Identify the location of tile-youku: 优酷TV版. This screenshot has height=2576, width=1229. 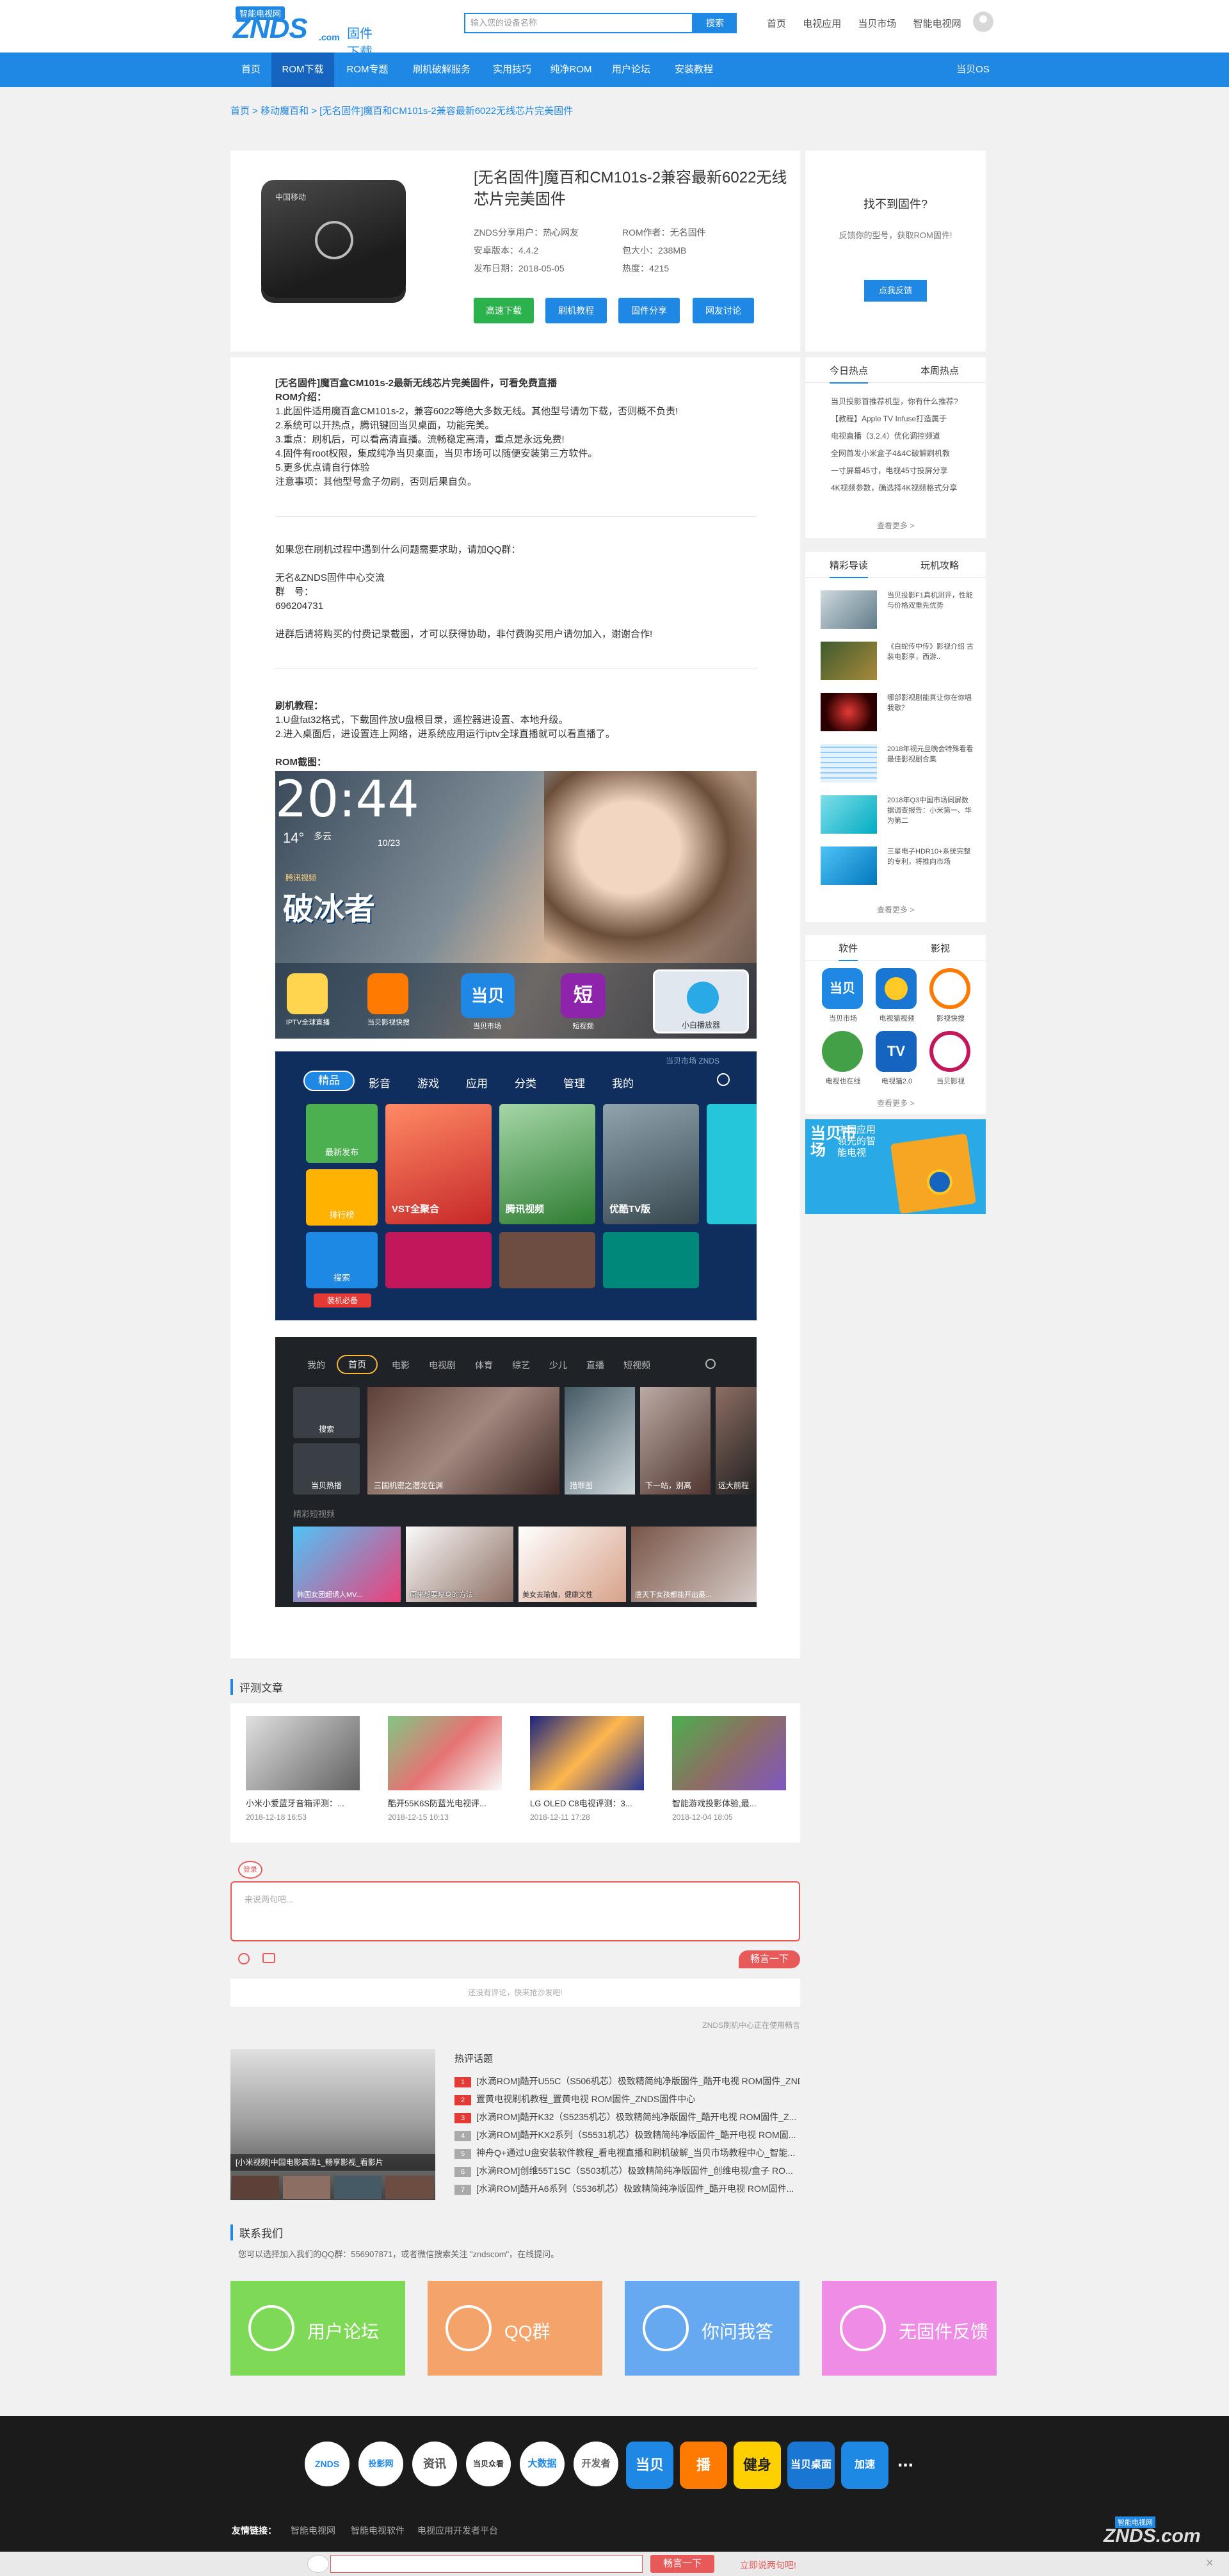
(651, 1164).